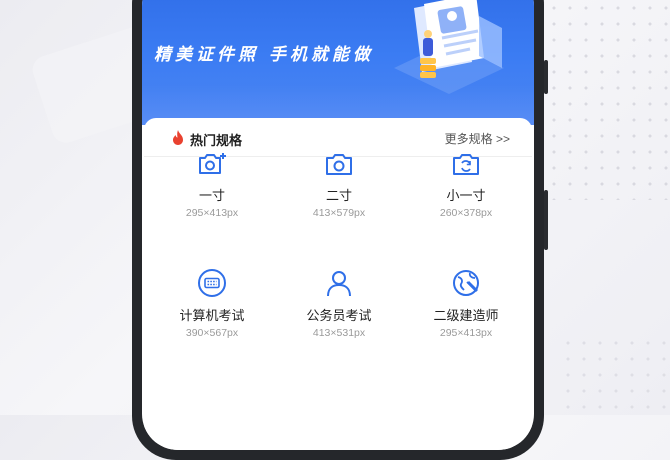 The width and height of the screenshot is (670, 460). What do you see at coordinates (339, 315) in the screenshot?
I see `spec-name: 公务员考试` at bounding box center [339, 315].